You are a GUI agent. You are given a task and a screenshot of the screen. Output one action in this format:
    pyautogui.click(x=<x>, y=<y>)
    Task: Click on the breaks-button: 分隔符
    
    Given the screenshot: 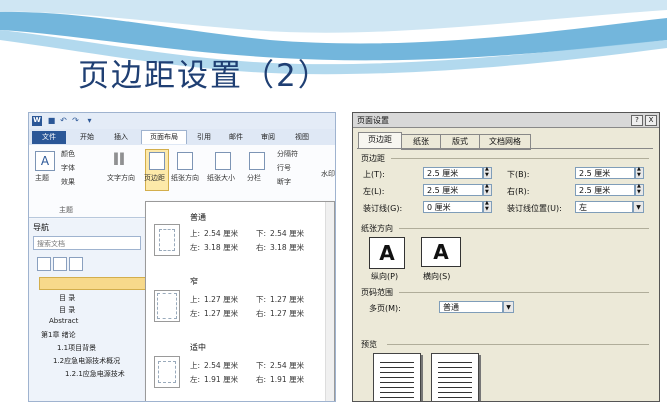 What is the action you would take?
    pyautogui.click(x=287, y=154)
    